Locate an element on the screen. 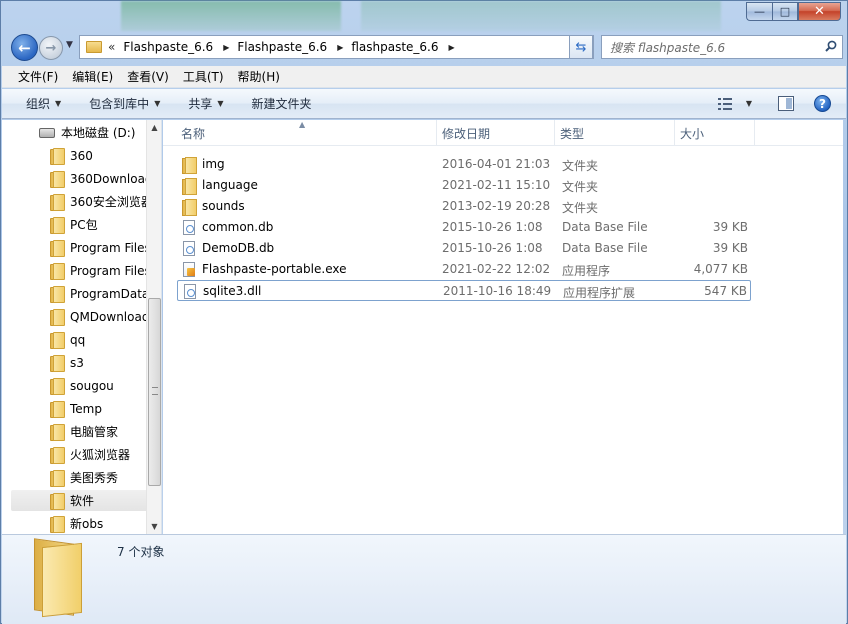 The width and height of the screenshot is (848, 624). file-row: img 2016-04-01 21:03 文件夹 is located at coordinates (464, 164).